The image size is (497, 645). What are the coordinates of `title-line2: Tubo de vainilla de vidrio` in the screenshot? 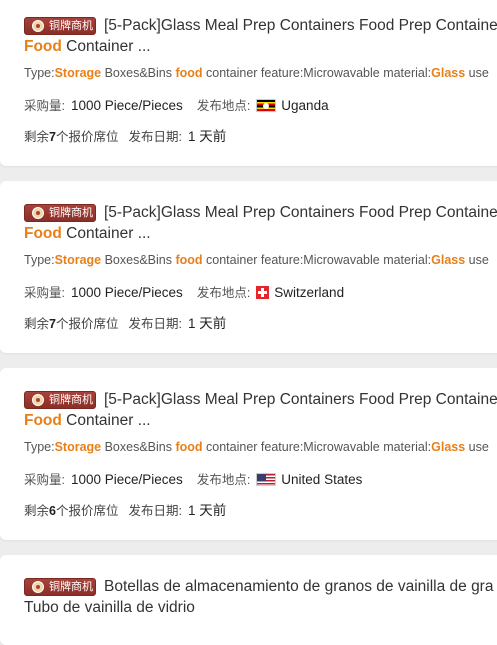 It's located at (109, 607).